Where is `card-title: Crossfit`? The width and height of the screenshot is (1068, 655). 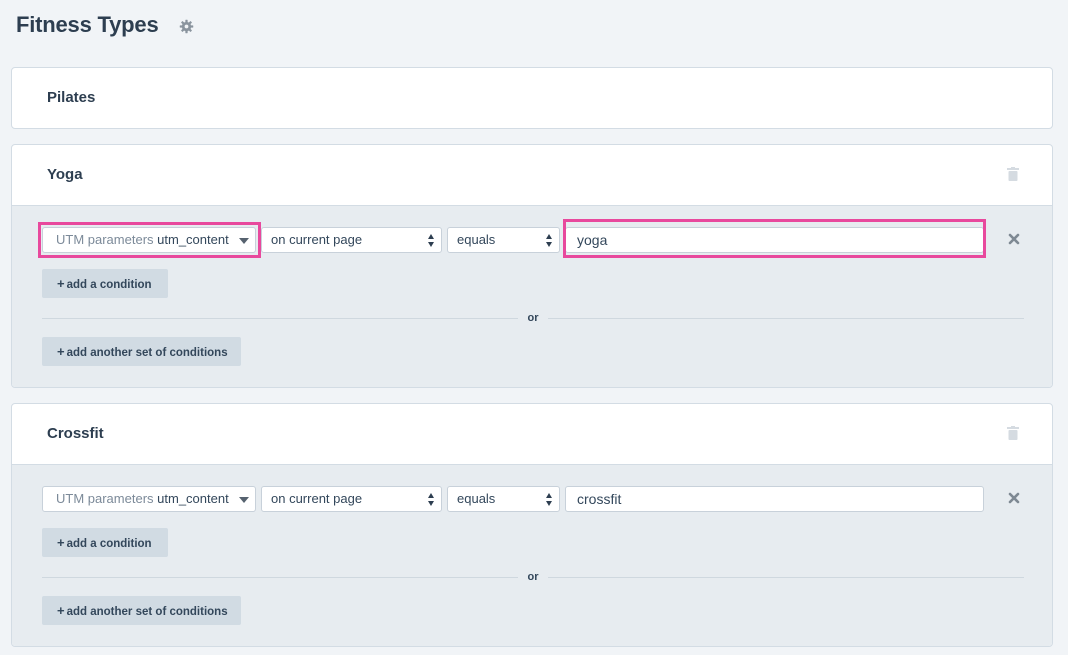 card-title: Crossfit is located at coordinates (75, 433).